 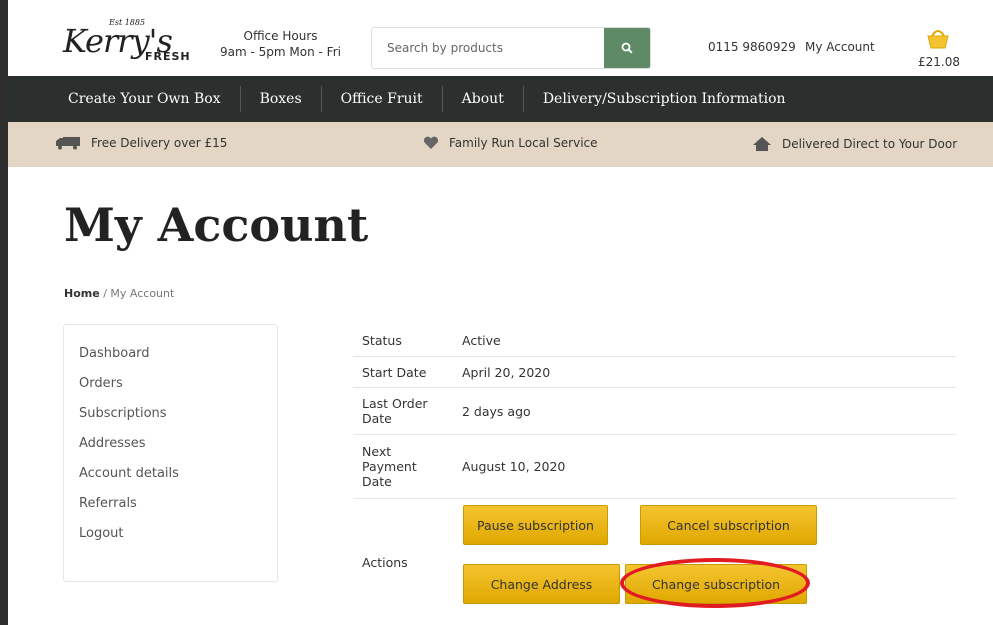 I want to click on my-account-link: My Account, so click(x=840, y=47).